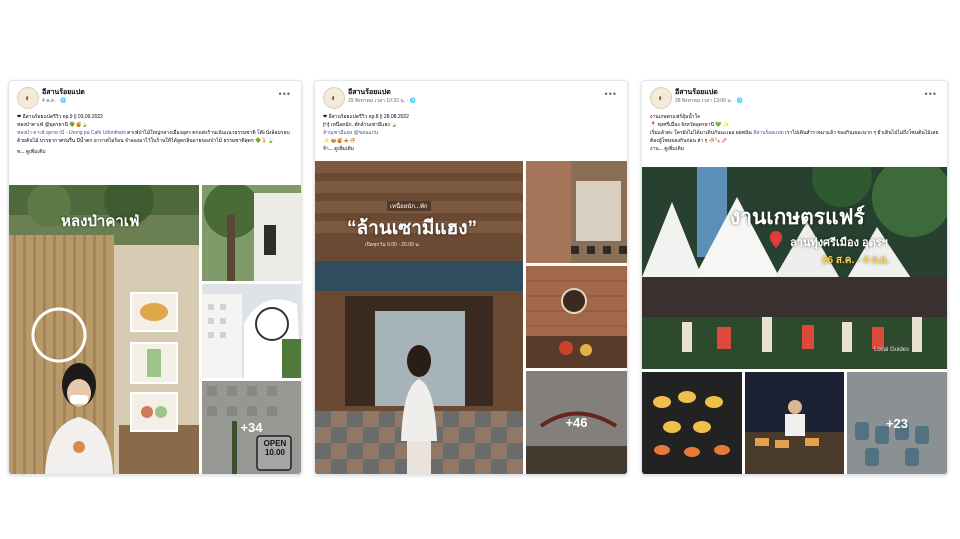 The width and height of the screenshot is (960, 539). I want to click on more-photos-count: +23, so click(897, 423).